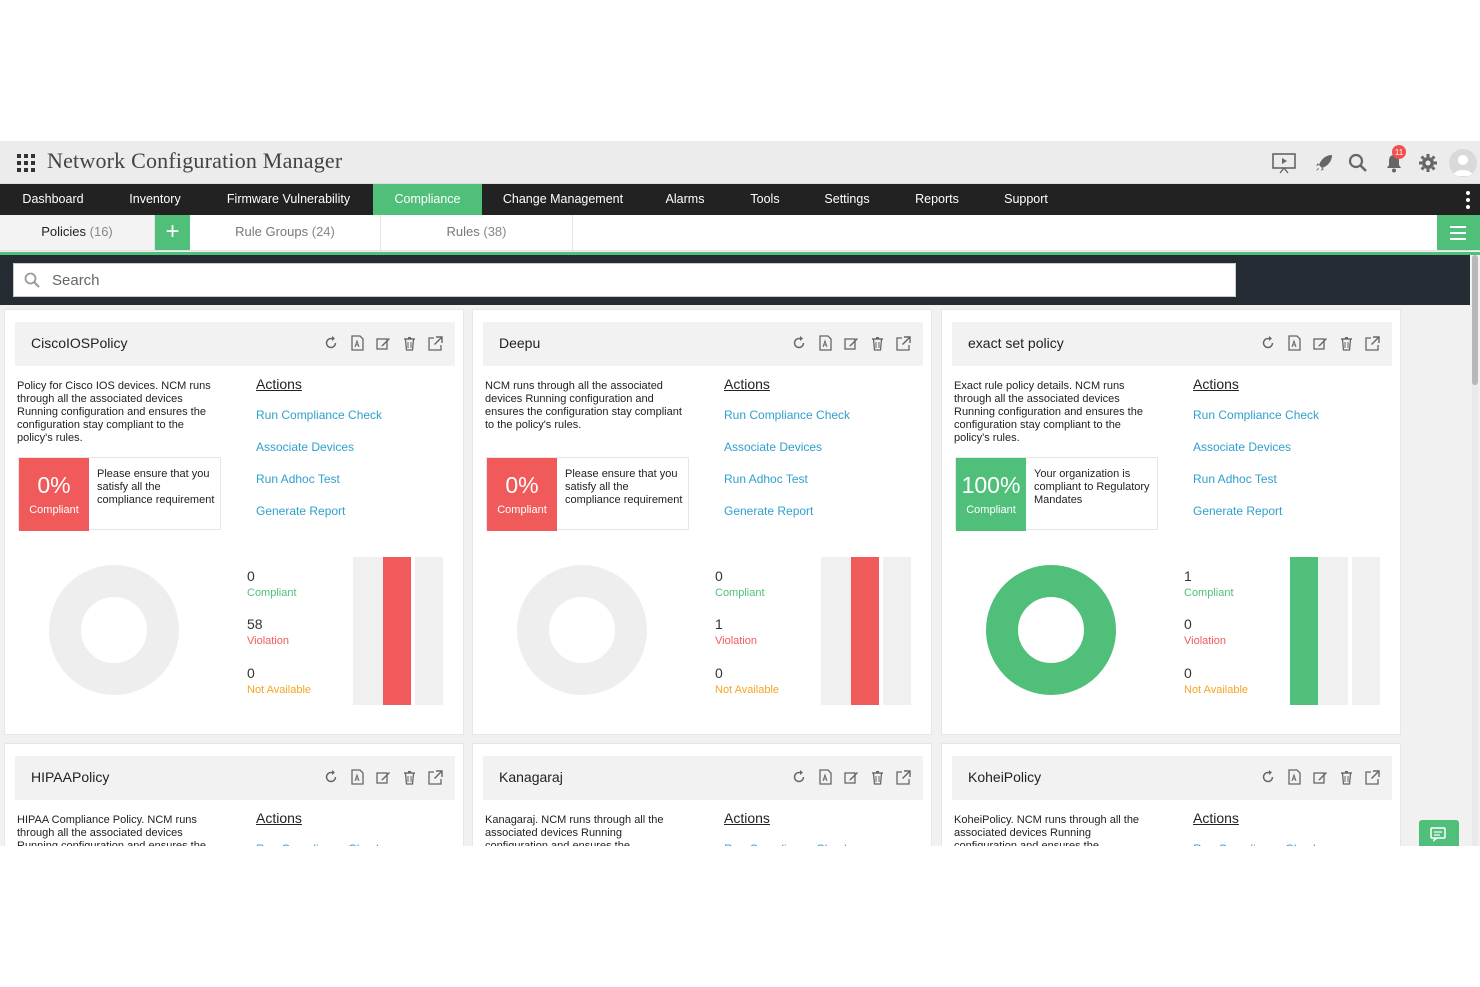  Describe the element at coordinates (77, 232) in the screenshot. I see `tab-policies: Policies (16)` at that location.